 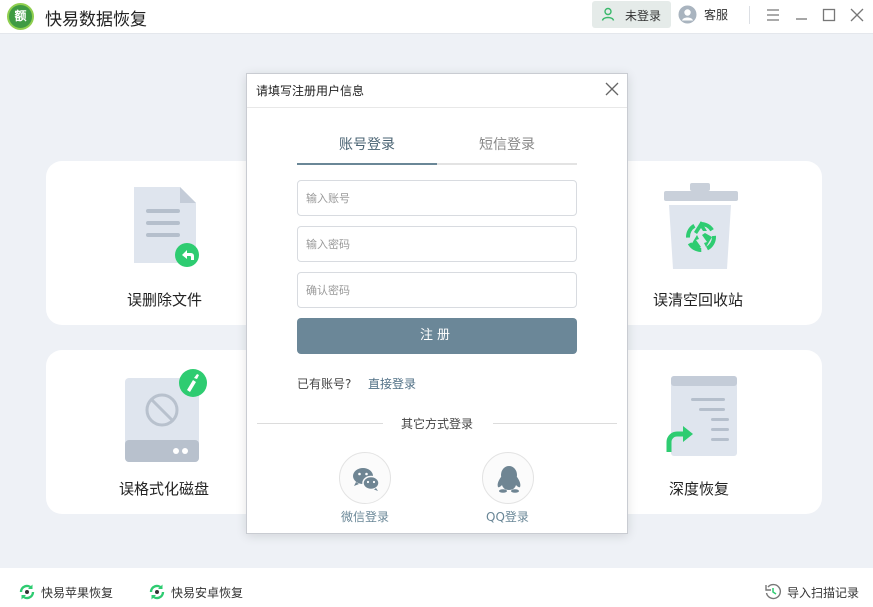 I want to click on app-title: 快易数据恢复, so click(x=96, y=20).